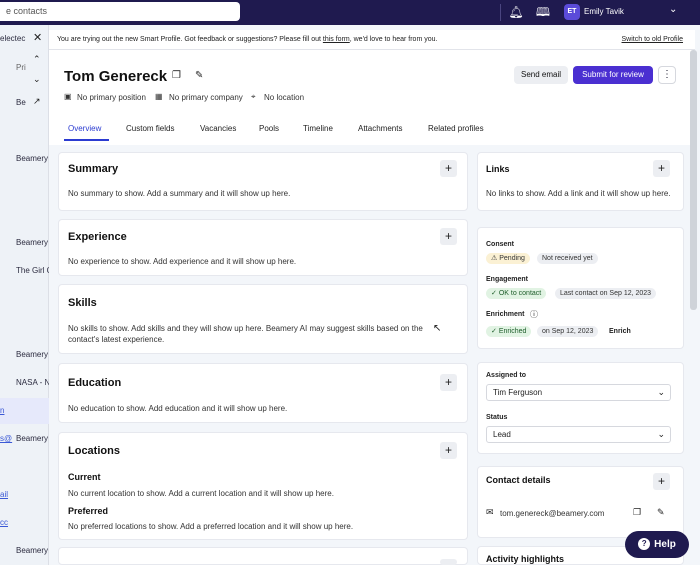 Image resolution: width=700 pixels, height=565 pixels. I want to click on avatar: ET, so click(572, 12).